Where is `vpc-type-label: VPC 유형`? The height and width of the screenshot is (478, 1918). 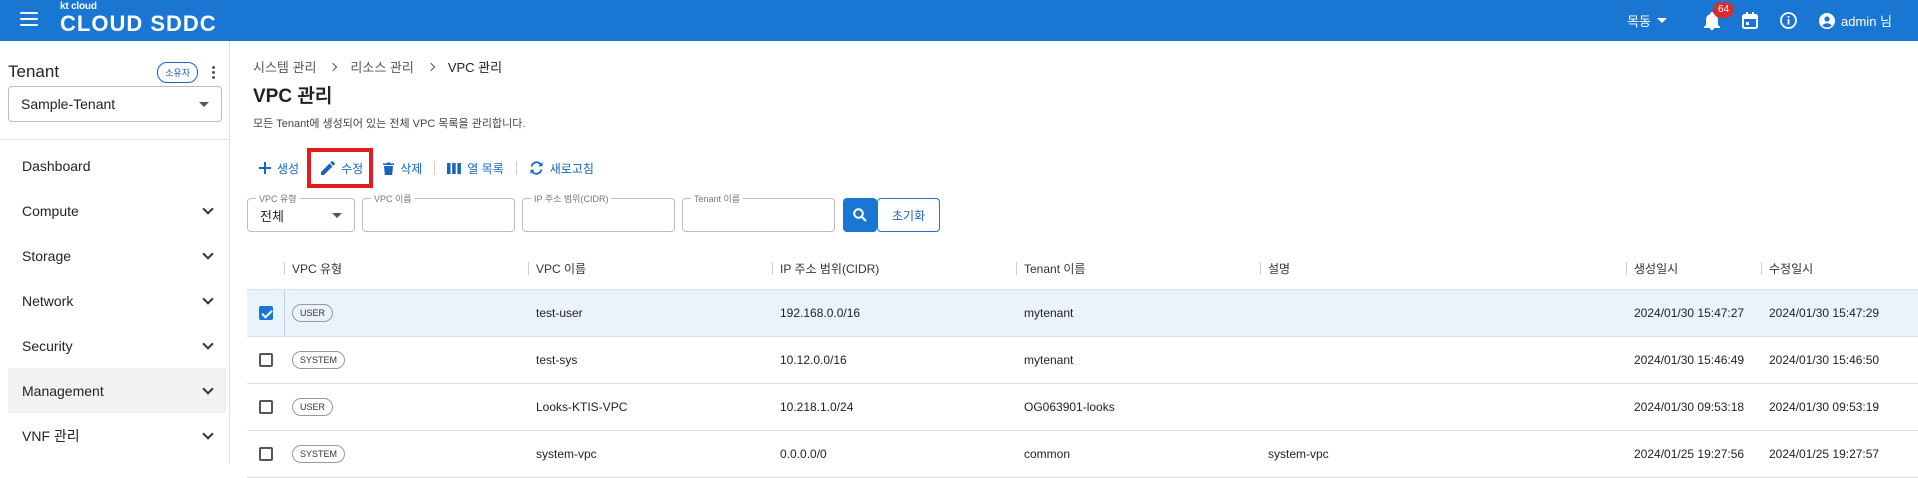
vpc-type-label: VPC 유형 is located at coordinates (278, 198).